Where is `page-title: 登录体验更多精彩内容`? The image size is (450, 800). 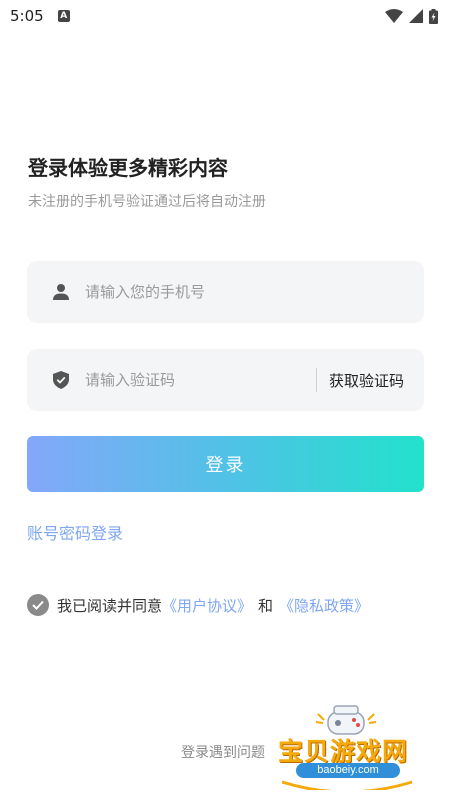
page-title: 登录体验更多精彩内容 is located at coordinates (128, 168).